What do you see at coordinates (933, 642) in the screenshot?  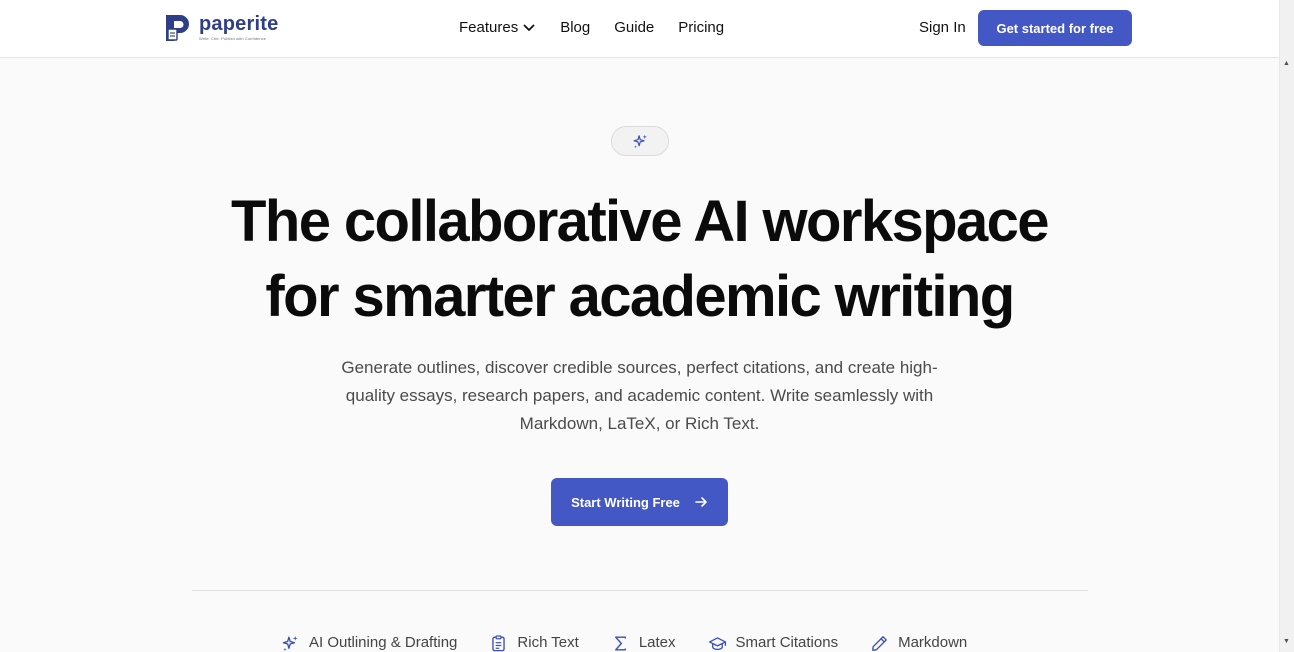 I see `feature-label: Markdown` at bounding box center [933, 642].